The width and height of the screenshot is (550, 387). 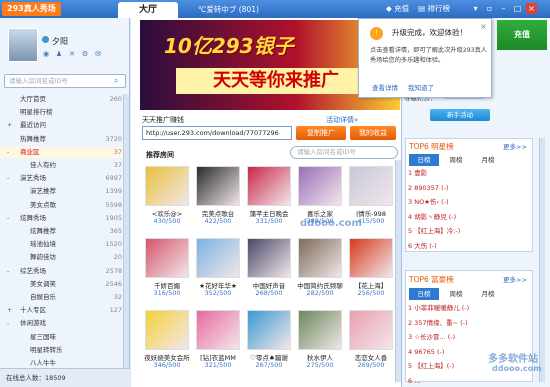 I want to click on left-scrollbar, so click(x=126, y=231).